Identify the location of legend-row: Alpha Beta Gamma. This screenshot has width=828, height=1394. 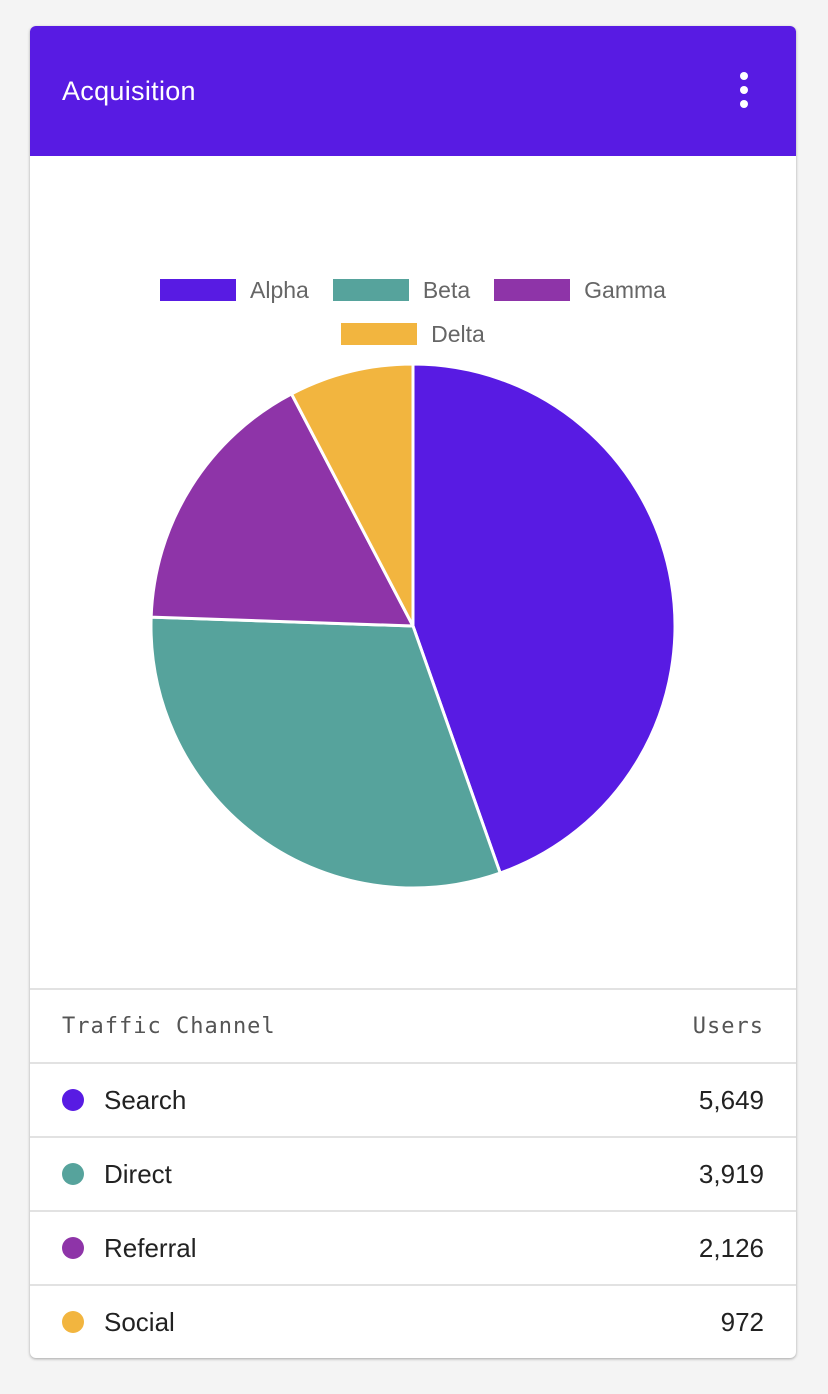
(413, 290).